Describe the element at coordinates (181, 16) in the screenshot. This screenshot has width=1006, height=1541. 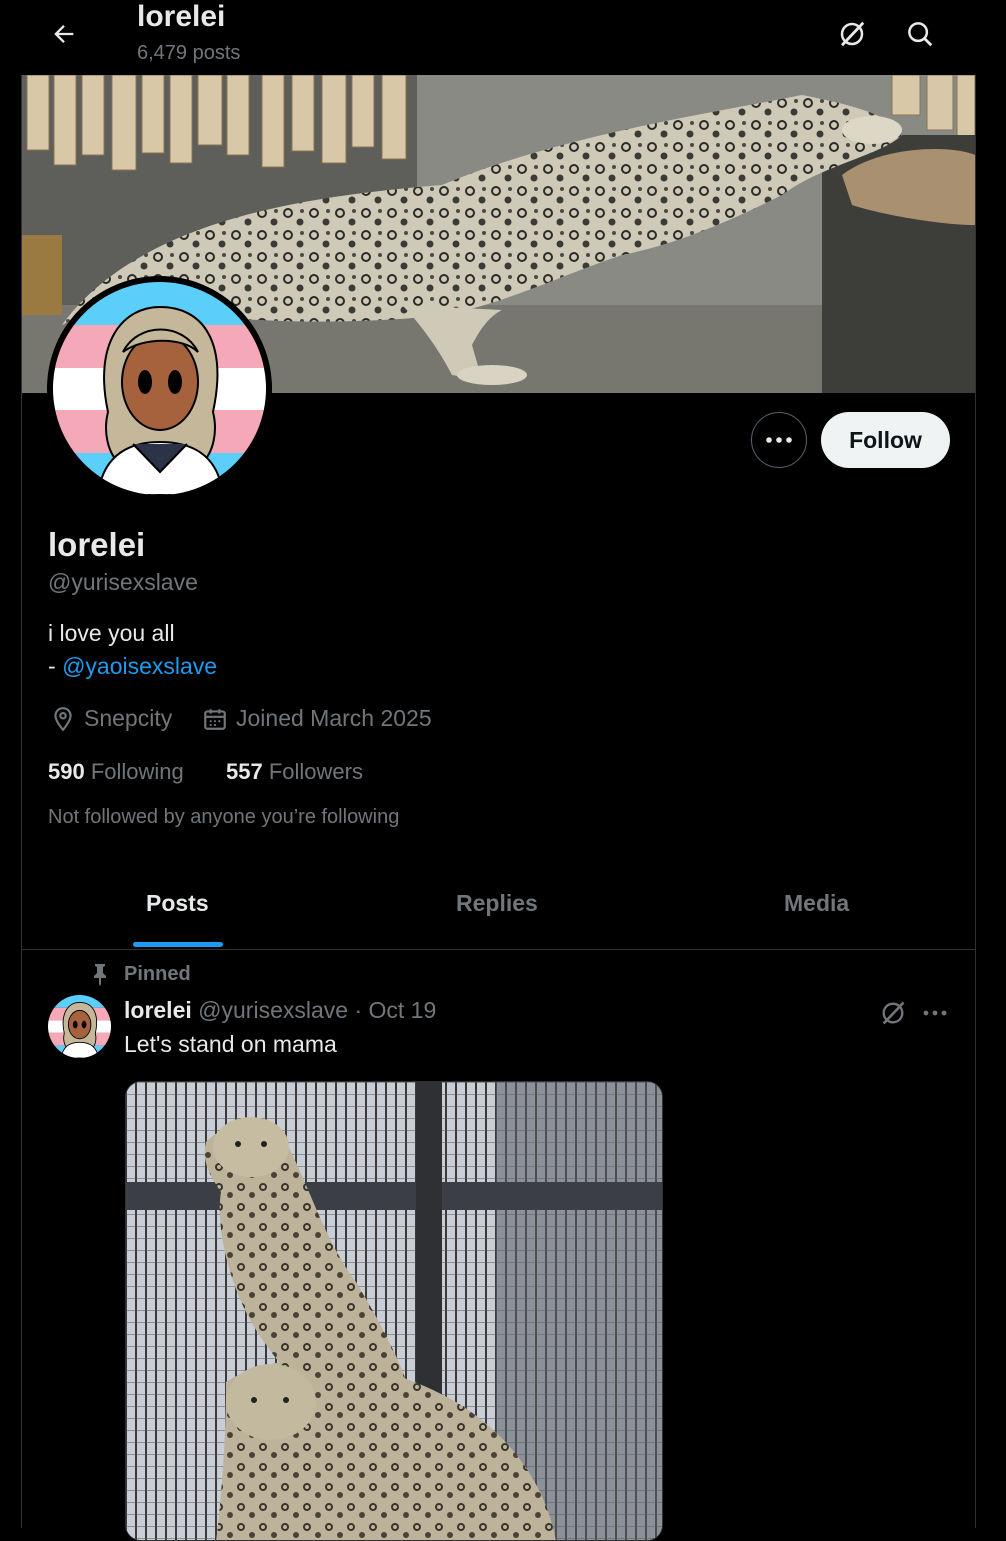
I see `header-name: lorelei` at that location.